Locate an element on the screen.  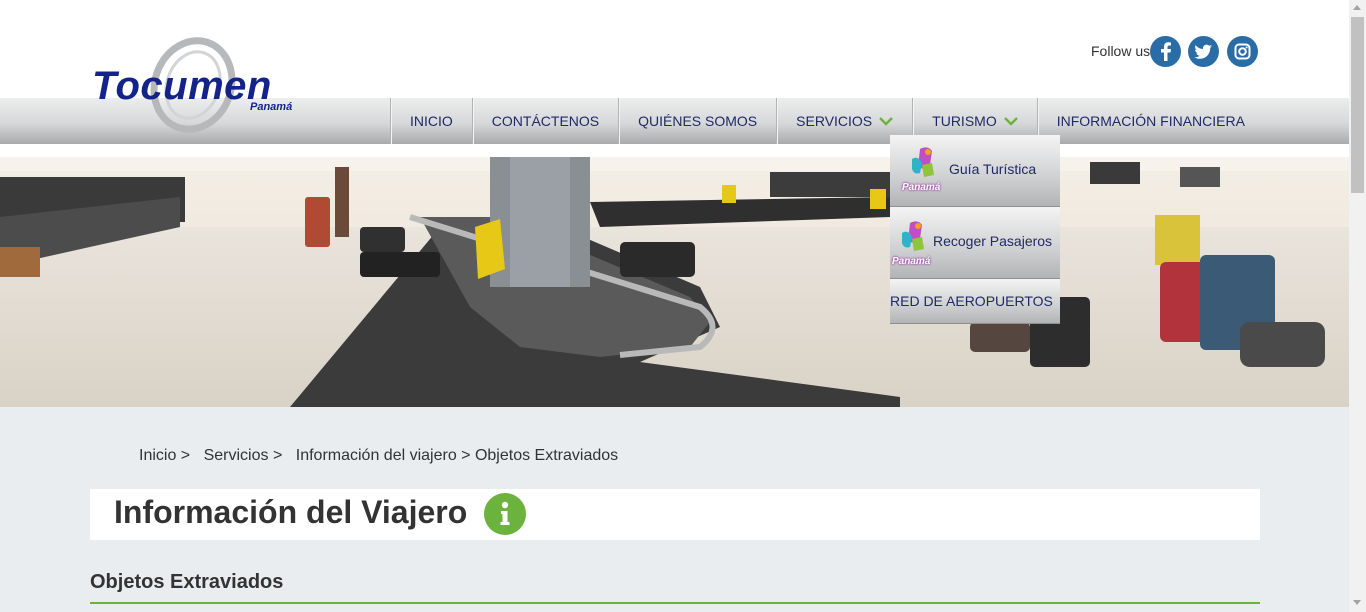
twitter-icon is located at coordinates (1203, 51).